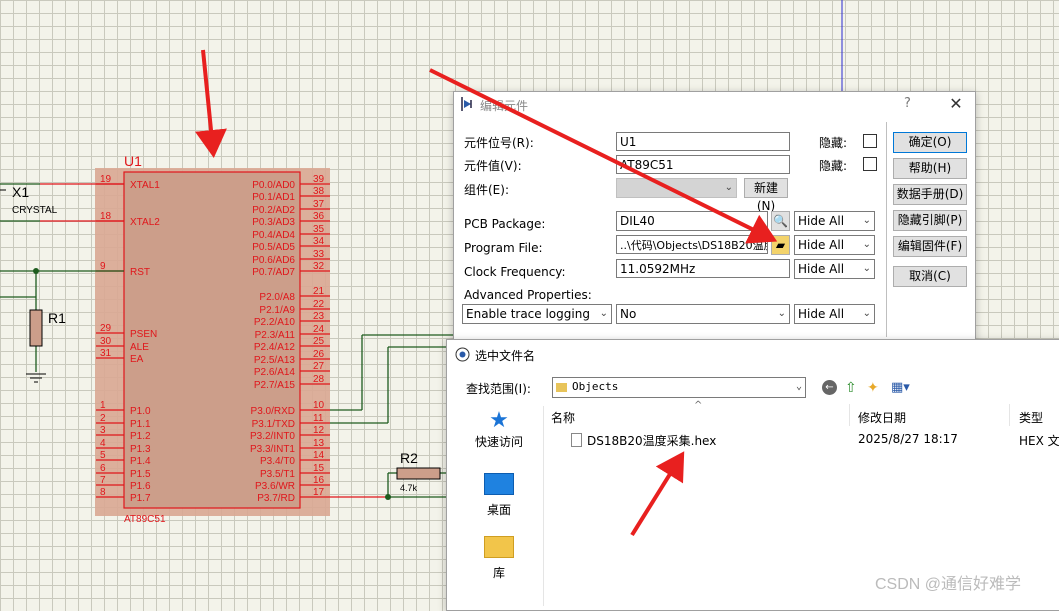 Image resolution: width=1059 pixels, height=611 pixels. I want to click on pin-name: XTAL2, so click(145, 222).